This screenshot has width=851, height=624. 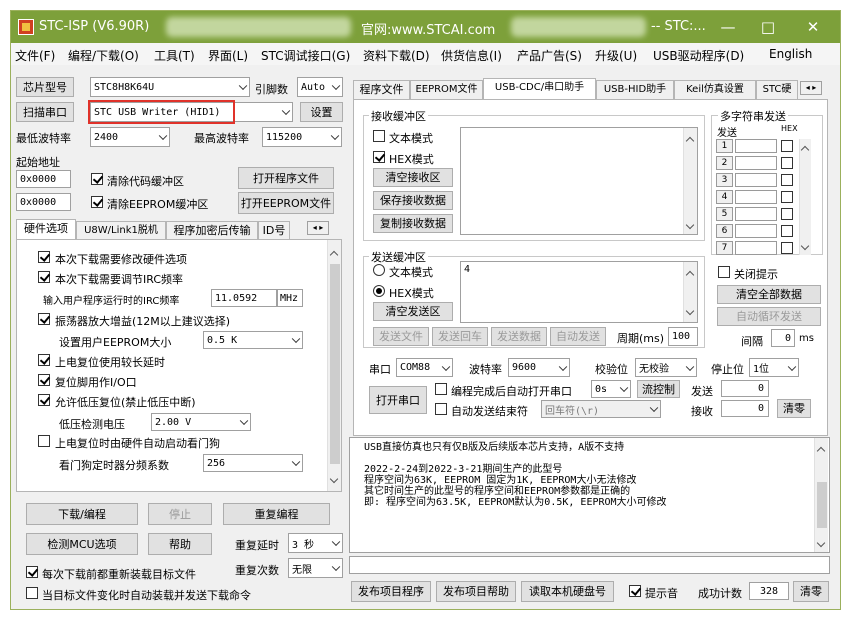 I want to click on send-hex-mode-radio, so click(x=379, y=291).